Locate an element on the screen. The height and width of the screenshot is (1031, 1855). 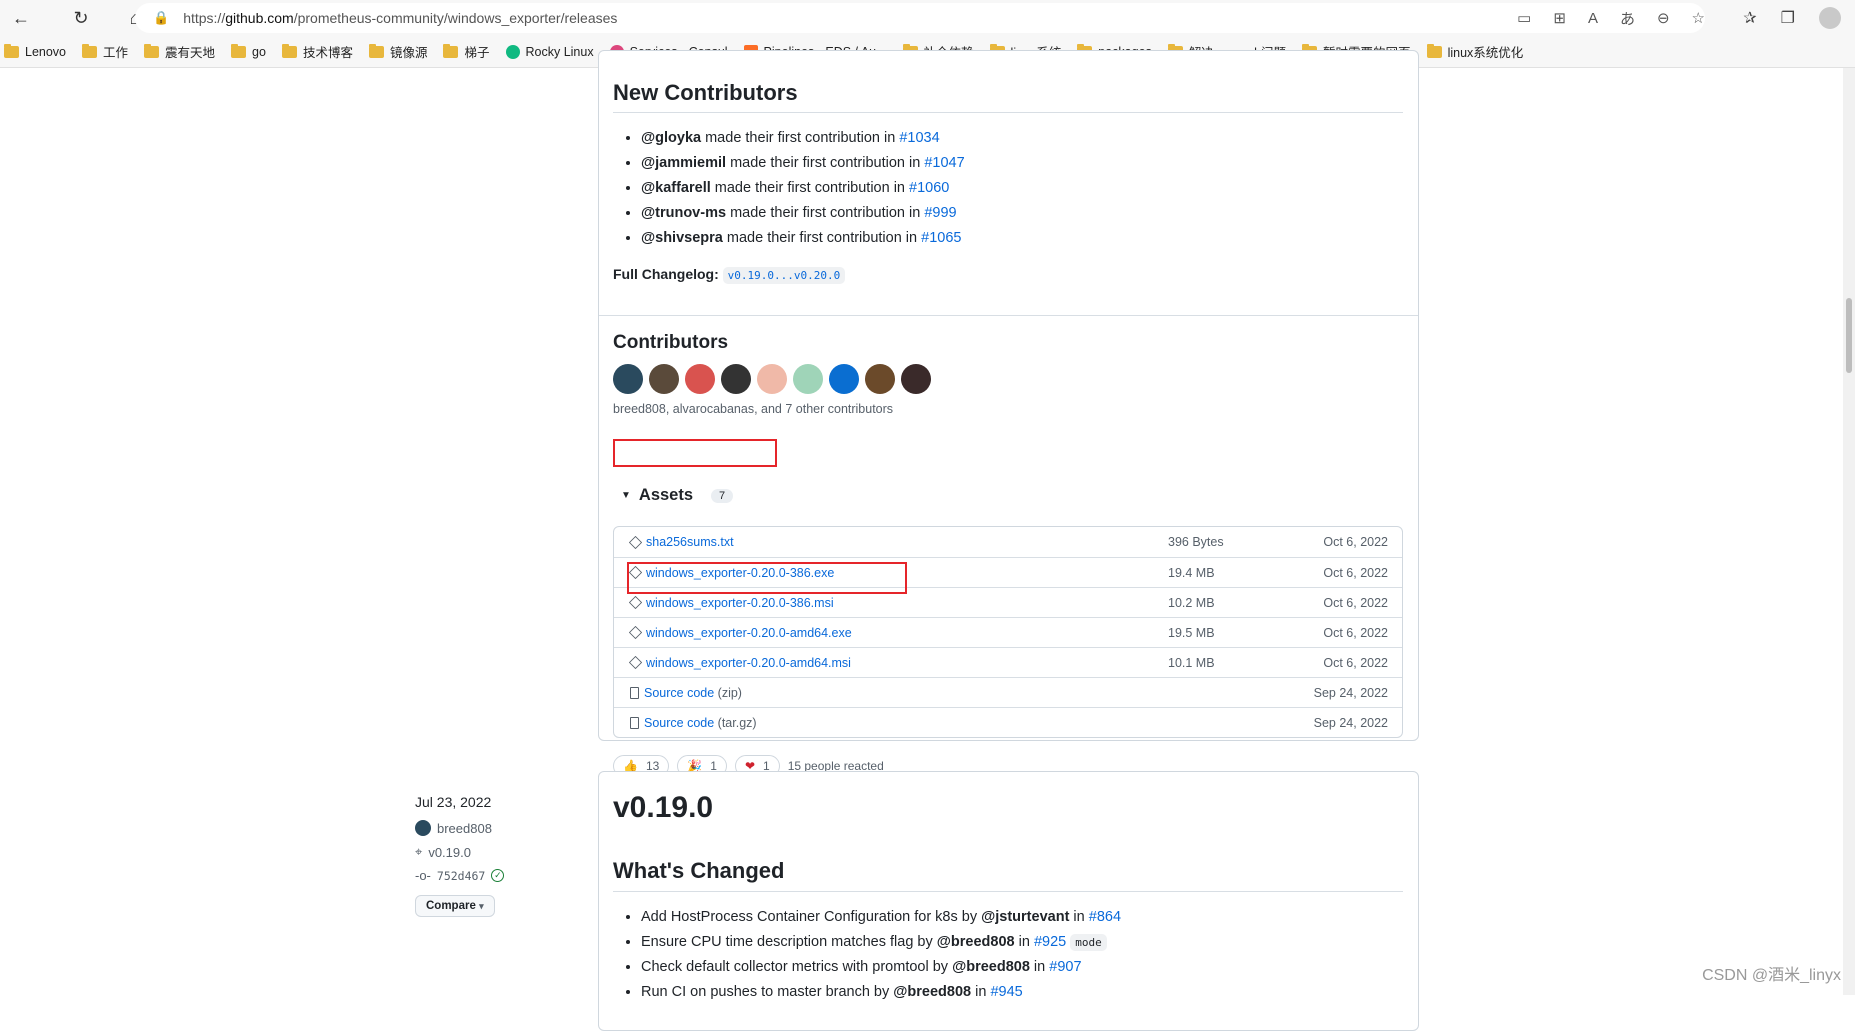
inline-code: mode is located at coordinates (1088, 942).